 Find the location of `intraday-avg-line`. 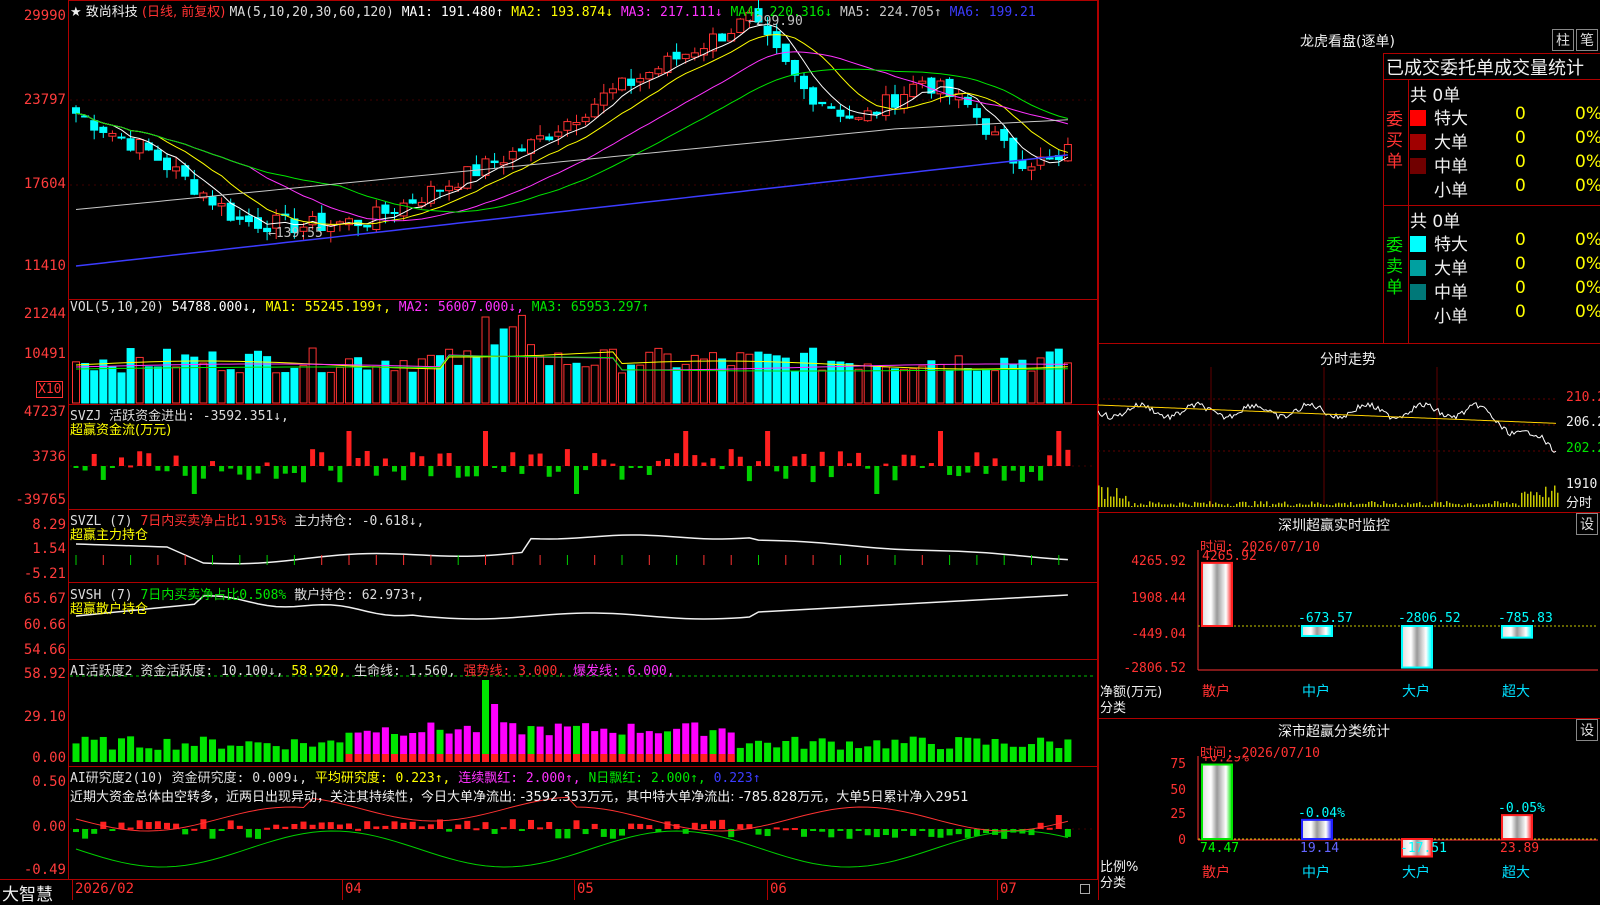

intraday-avg-line is located at coordinates (1327, 414).